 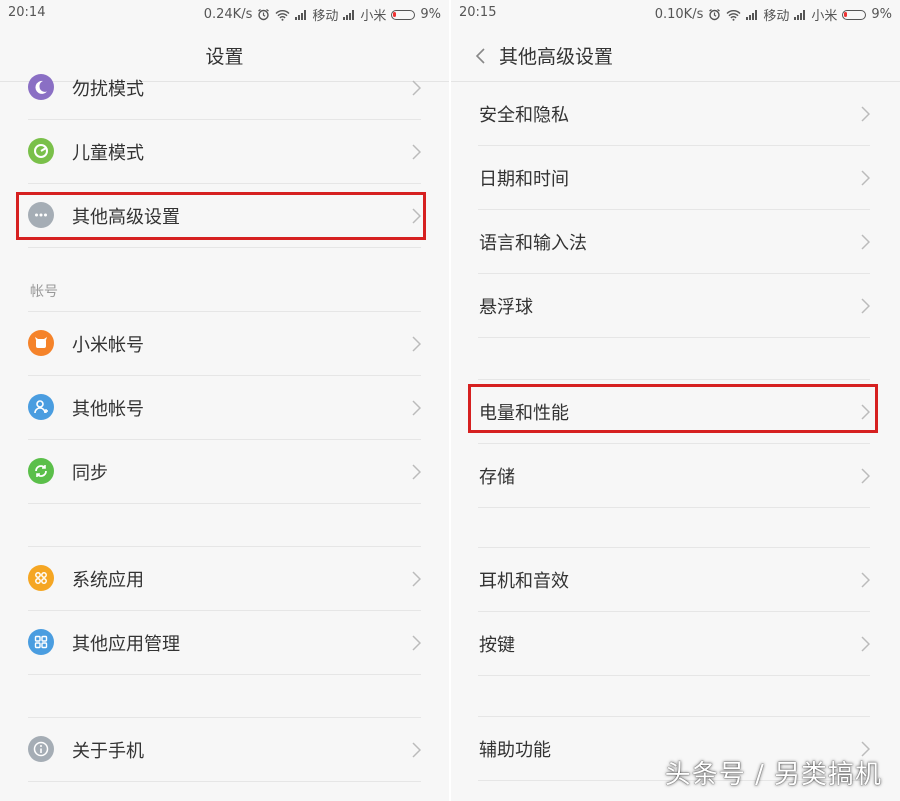 What do you see at coordinates (108, 580) in the screenshot?
I see `settings-item-label: 系统应用` at bounding box center [108, 580].